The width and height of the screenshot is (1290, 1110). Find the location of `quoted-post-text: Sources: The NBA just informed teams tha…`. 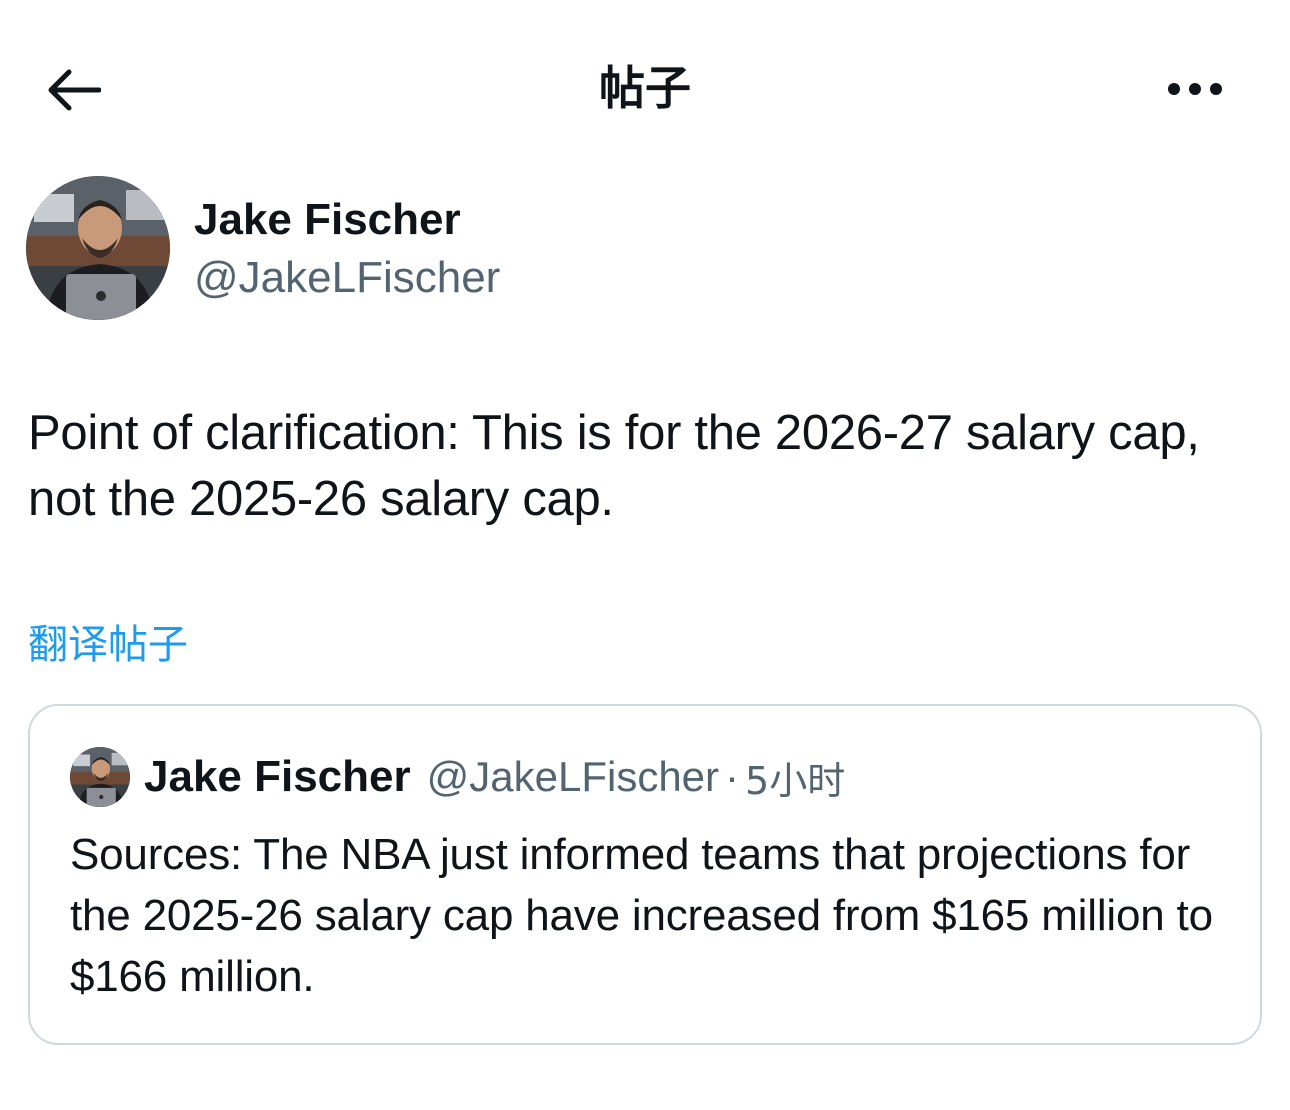

quoted-post-text: Sources: The NBA just informed teams tha… is located at coordinates (641, 915).